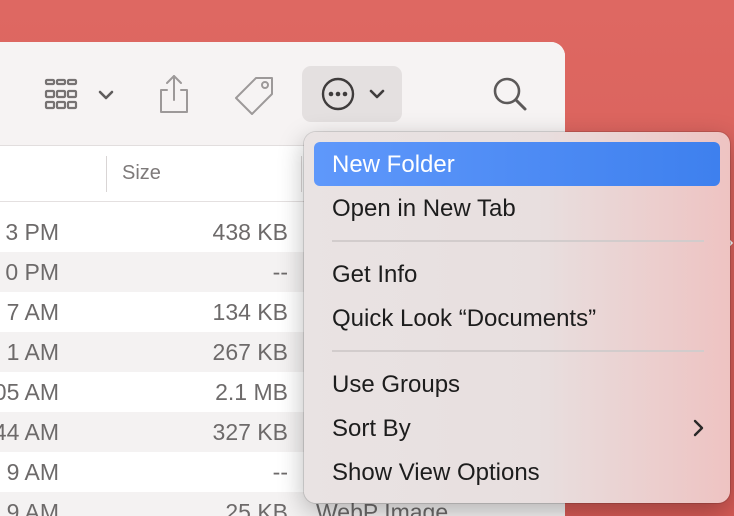 This screenshot has width=734, height=516. What do you see at coordinates (698, 428) in the screenshot?
I see `chevron-right-icon` at bounding box center [698, 428].